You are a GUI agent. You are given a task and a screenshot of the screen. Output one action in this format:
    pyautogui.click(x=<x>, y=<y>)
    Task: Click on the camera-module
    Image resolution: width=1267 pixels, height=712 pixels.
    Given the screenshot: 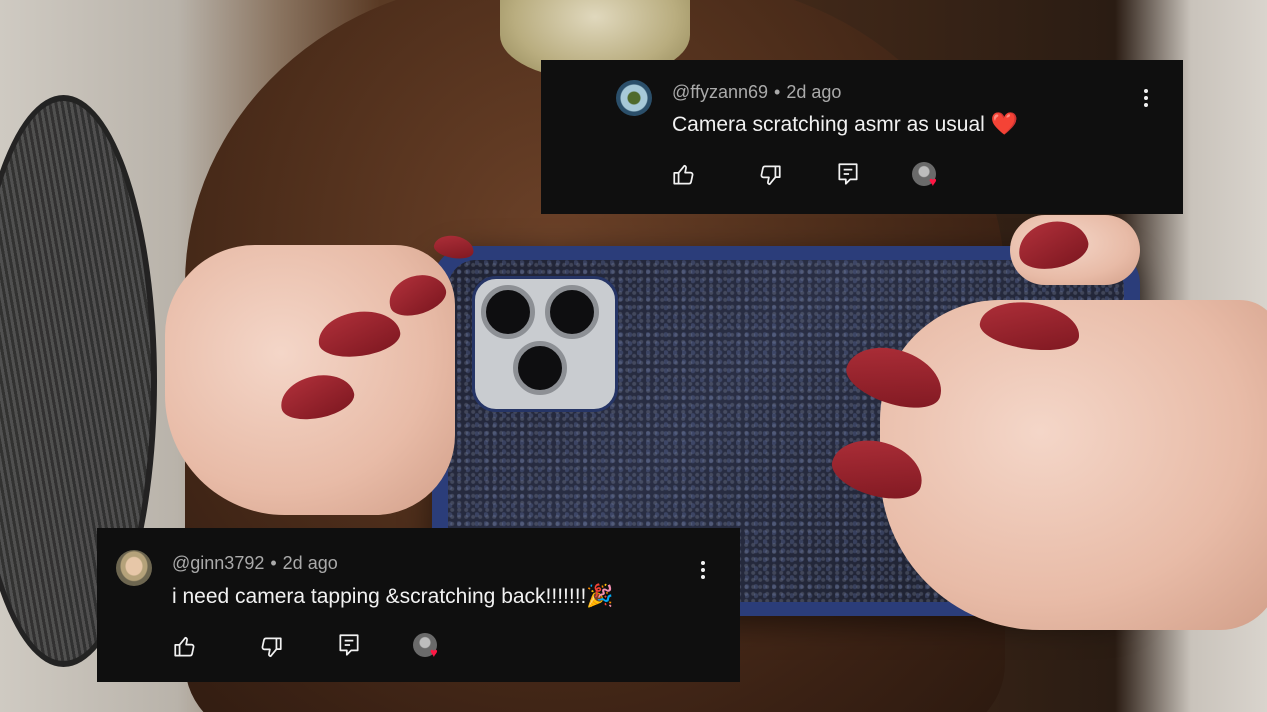 What is the action you would take?
    pyautogui.click(x=545, y=344)
    